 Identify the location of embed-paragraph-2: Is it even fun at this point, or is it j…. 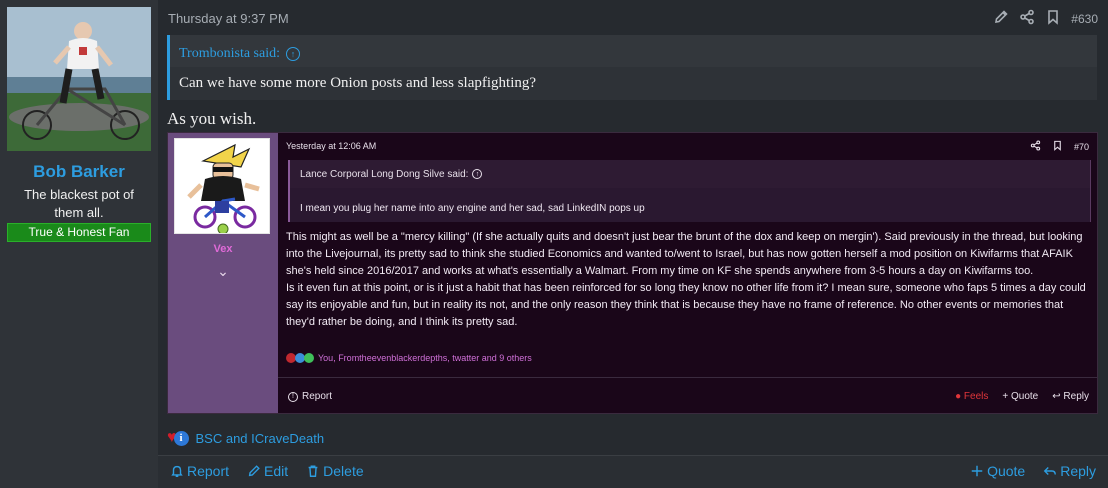
(686, 305).